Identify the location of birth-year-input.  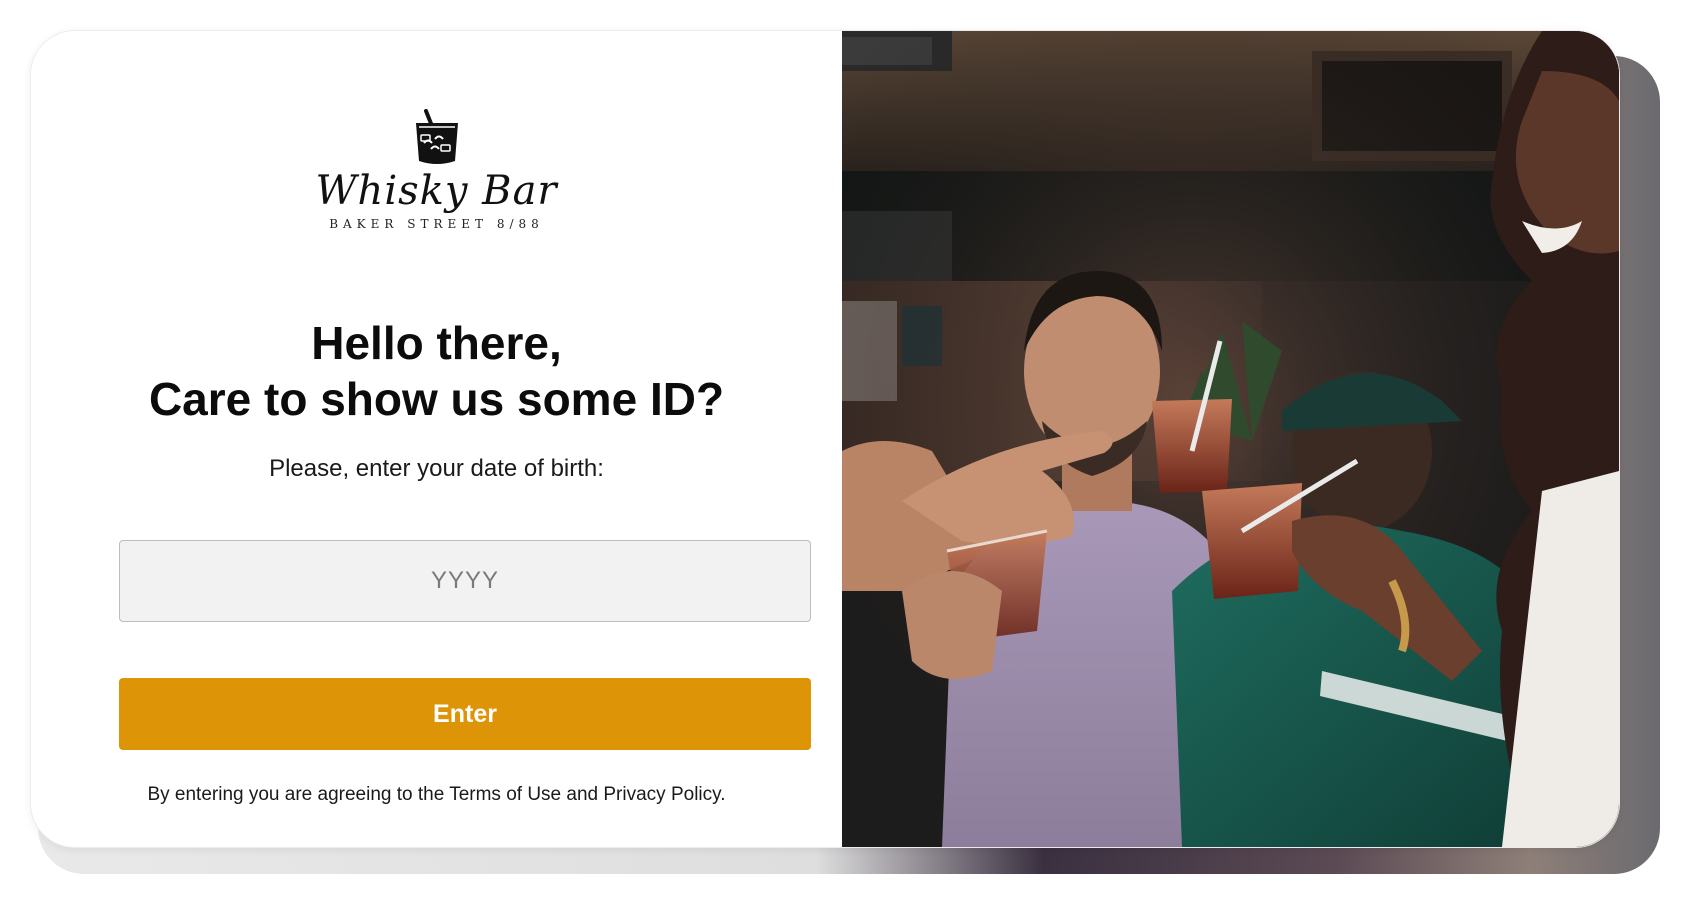
(465, 581).